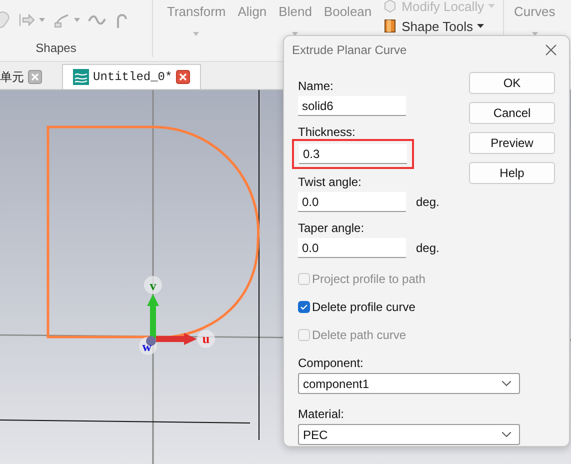 Image resolution: width=571 pixels, height=464 pixels. Describe the element at coordinates (206, 338) in the screenshot. I see `axis-label: u` at that location.